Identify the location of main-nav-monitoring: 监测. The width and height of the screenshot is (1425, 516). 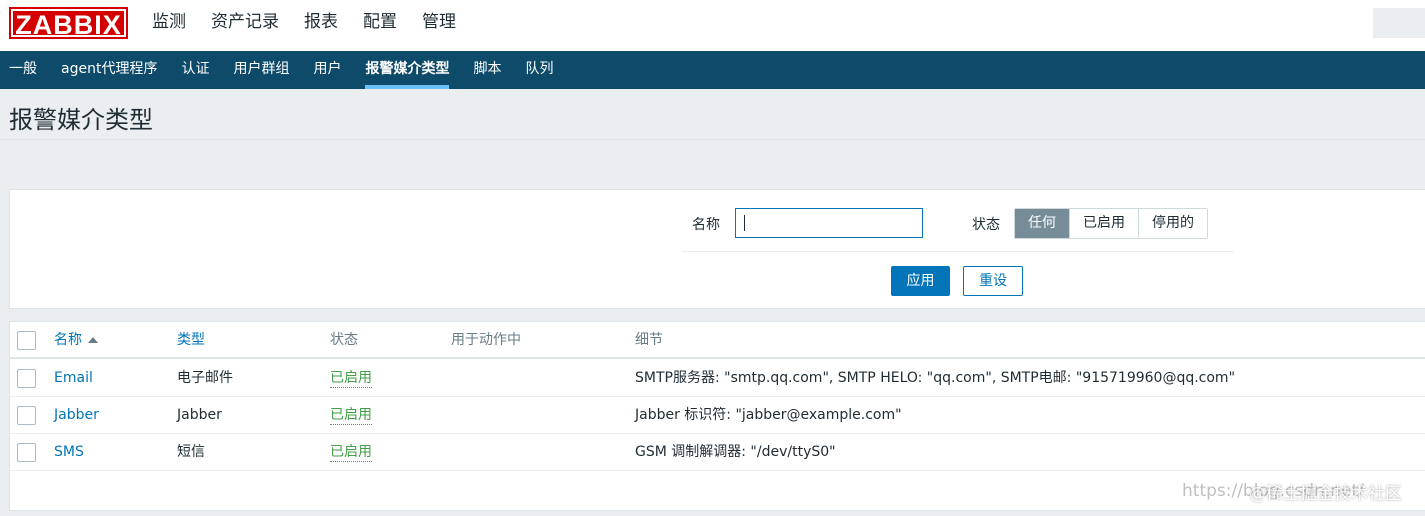
(169, 25).